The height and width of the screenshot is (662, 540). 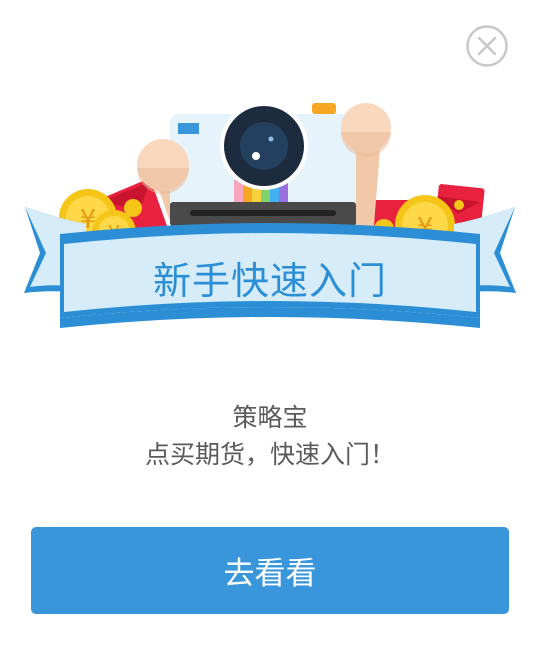 I want to click on camera-icon, so click(x=263, y=164).